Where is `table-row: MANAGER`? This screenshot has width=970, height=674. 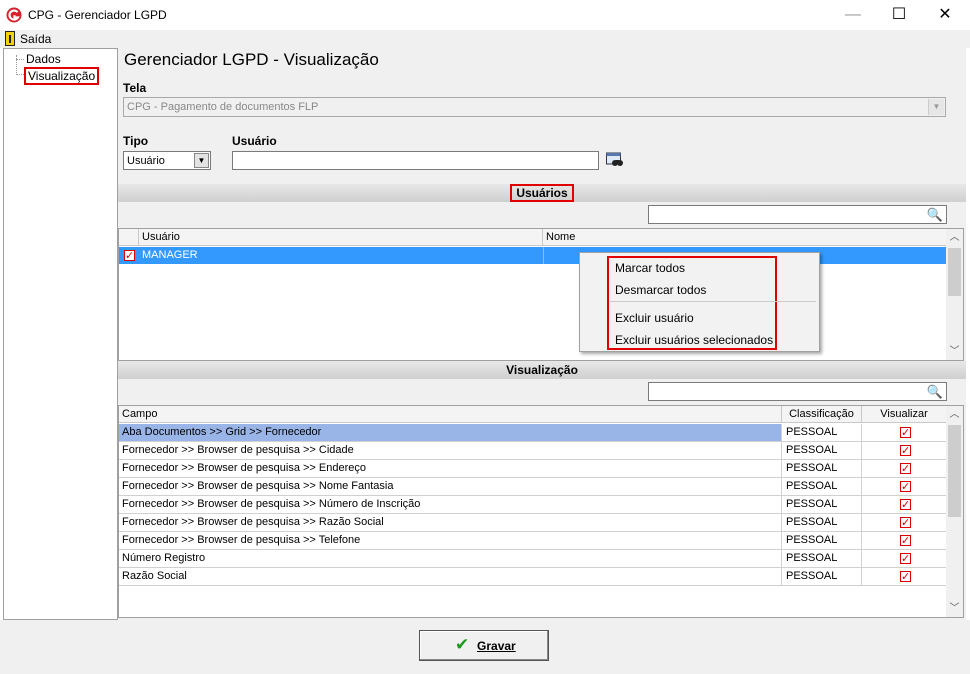 table-row: MANAGER is located at coordinates (533, 256).